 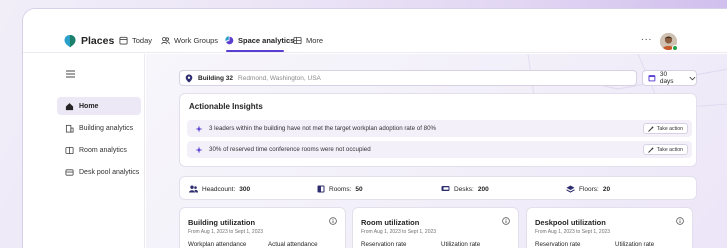 What do you see at coordinates (142, 40) in the screenshot?
I see `nav-today-label: Today` at bounding box center [142, 40].